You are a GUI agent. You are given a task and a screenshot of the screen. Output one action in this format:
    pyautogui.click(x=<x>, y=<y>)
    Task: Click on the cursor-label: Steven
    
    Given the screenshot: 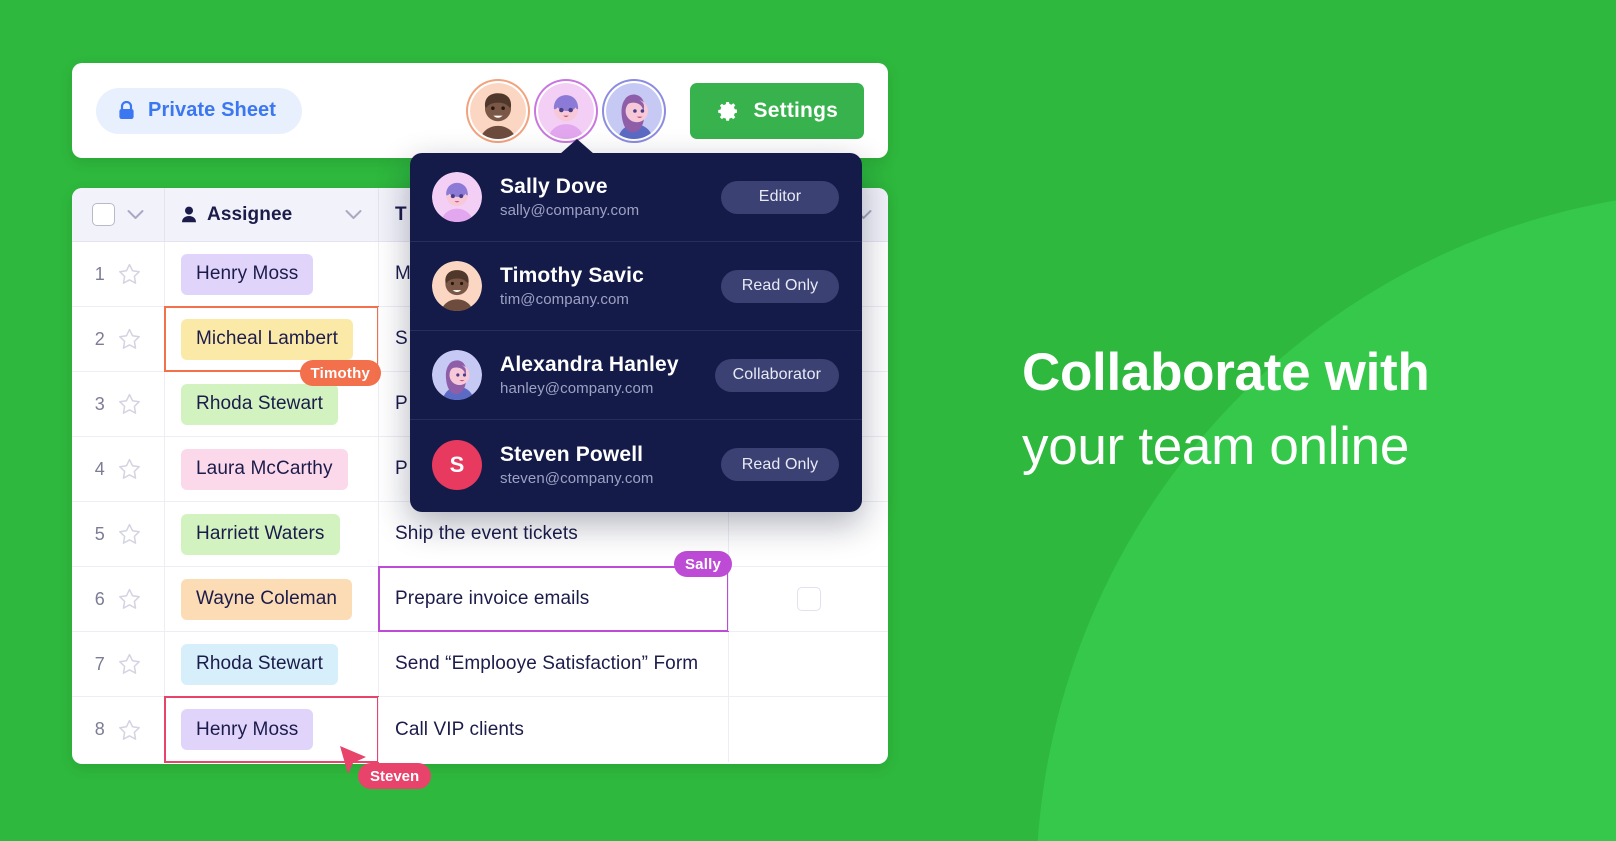 What is the action you would take?
    pyautogui.click(x=395, y=776)
    